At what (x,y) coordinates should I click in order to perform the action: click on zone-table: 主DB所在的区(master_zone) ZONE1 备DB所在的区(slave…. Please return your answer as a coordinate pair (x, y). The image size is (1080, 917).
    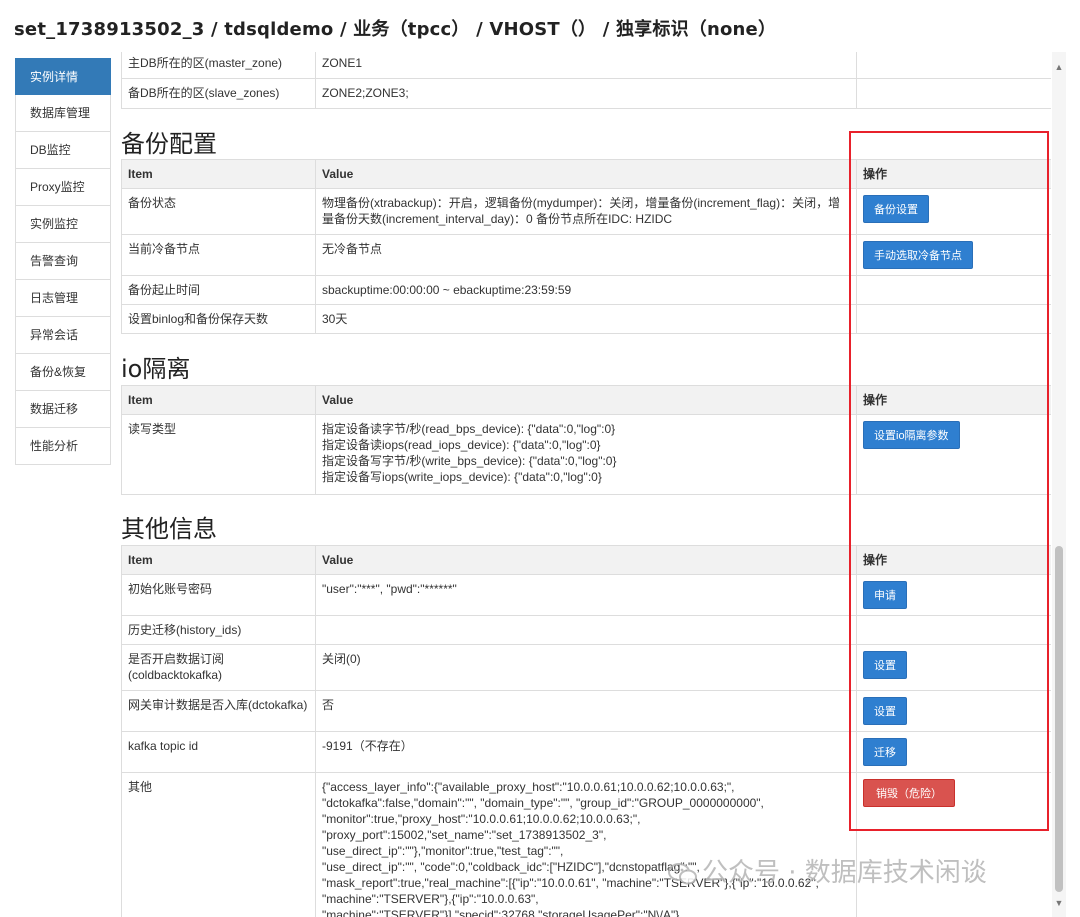
    Looking at the image, I should click on (586, 80).